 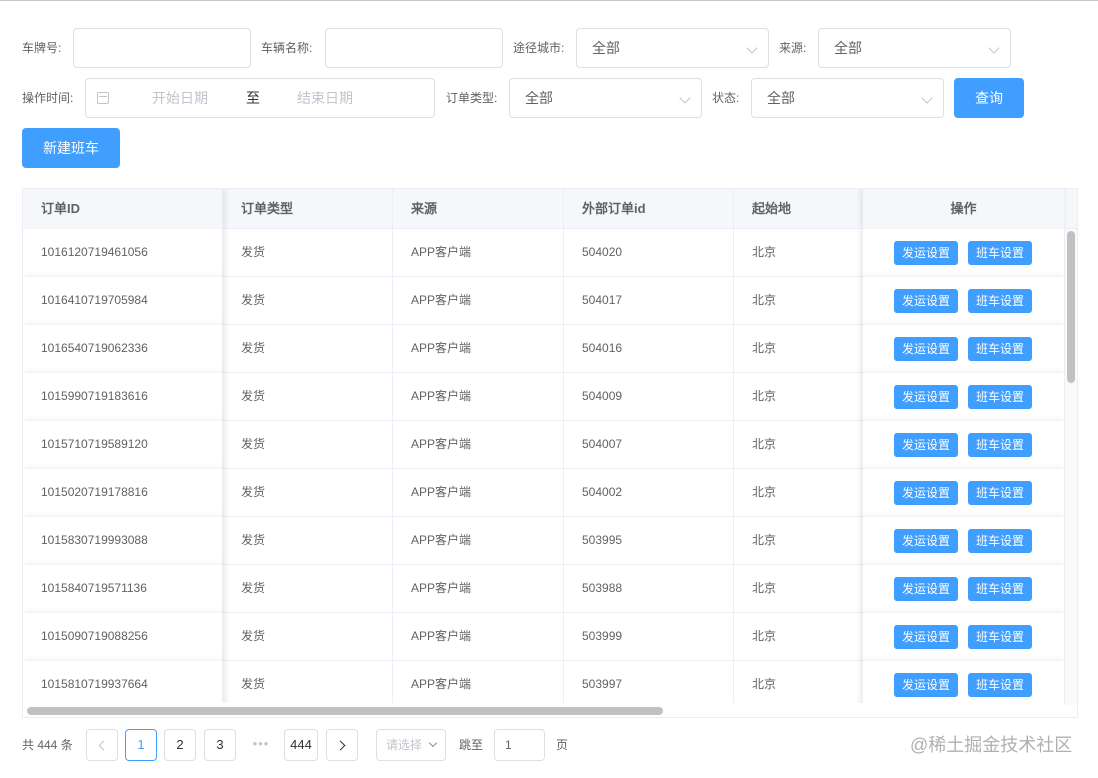 What do you see at coordinates (325, 98) in the screenshot?
I see `end-date-input: 结束日期` at bounding box center [325, 98].